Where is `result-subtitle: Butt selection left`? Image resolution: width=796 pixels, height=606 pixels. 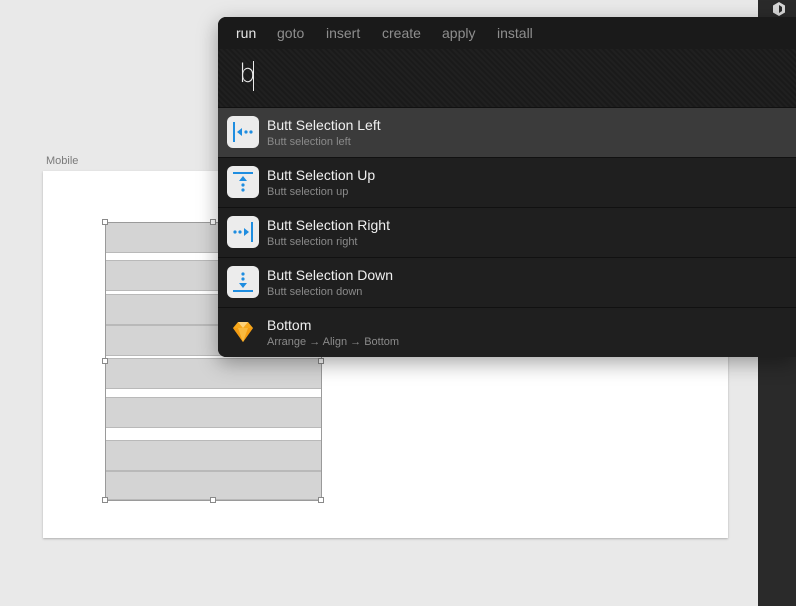
result-subtitle: Butt selection left is located at coordinates (309, 142).